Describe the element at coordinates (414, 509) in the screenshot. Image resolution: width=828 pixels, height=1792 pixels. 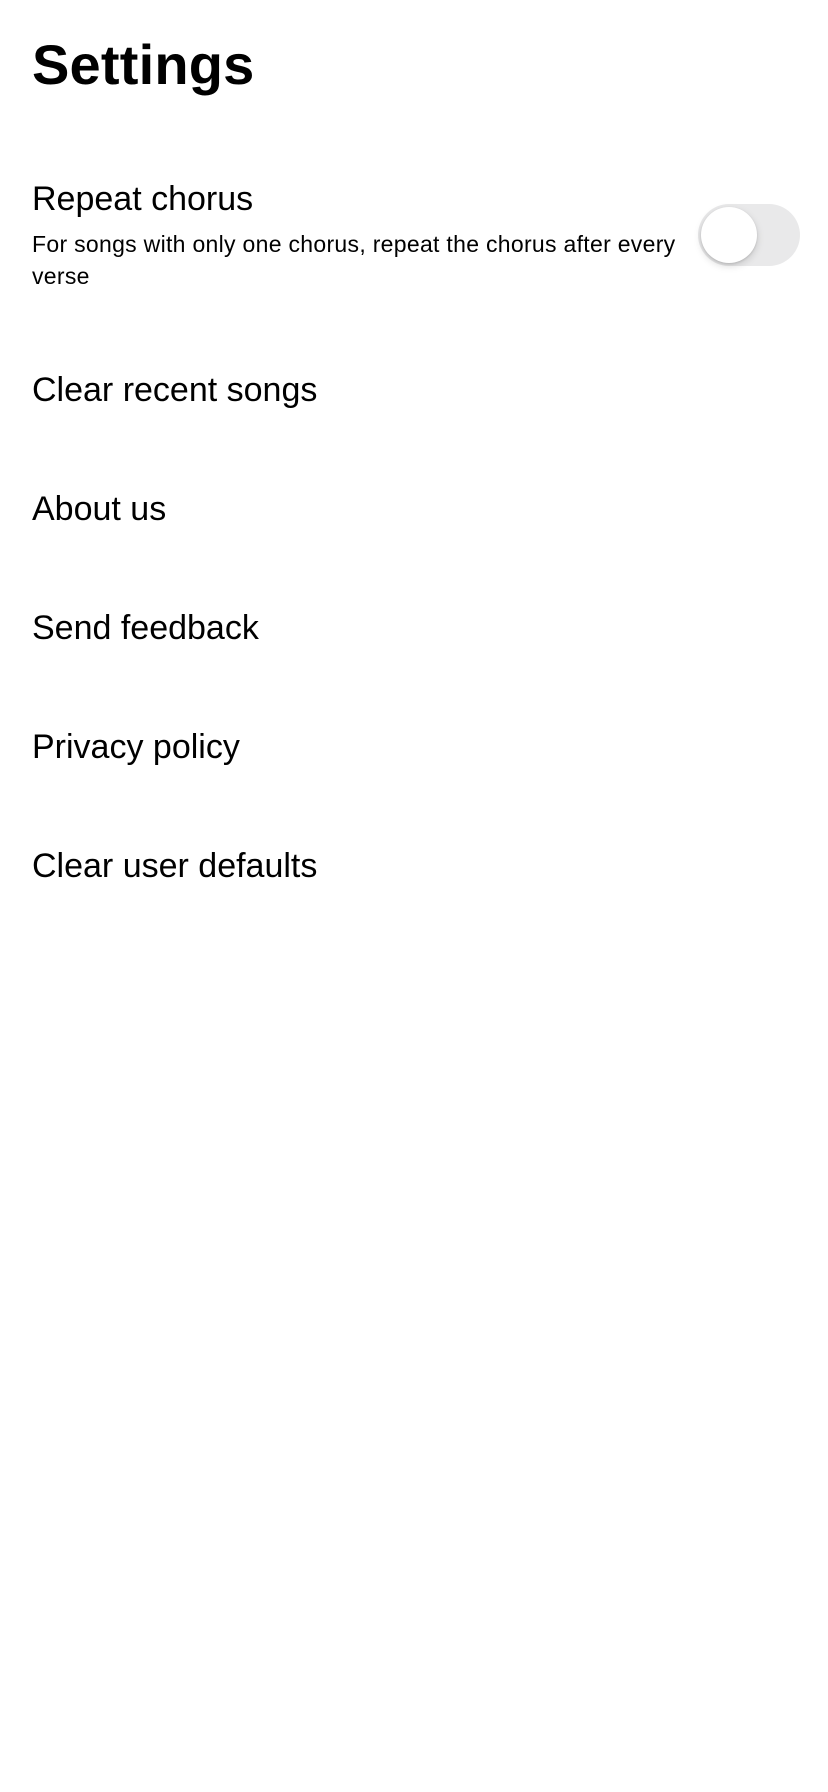
I see `about-us-button: About us` at that location.